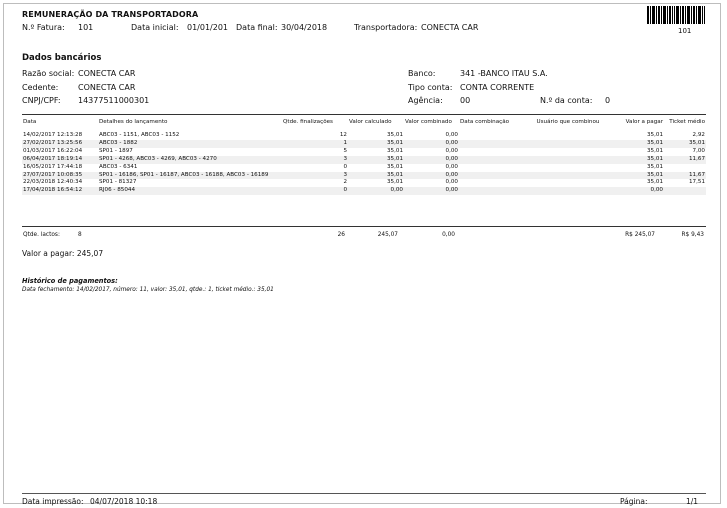 This screenshot has height=508, width=727. What do you see at coordinates (60, 175) in the screenshot?
I see `cell-data: 27/07/2017 10:08:35` at bounding box center [60, 175].